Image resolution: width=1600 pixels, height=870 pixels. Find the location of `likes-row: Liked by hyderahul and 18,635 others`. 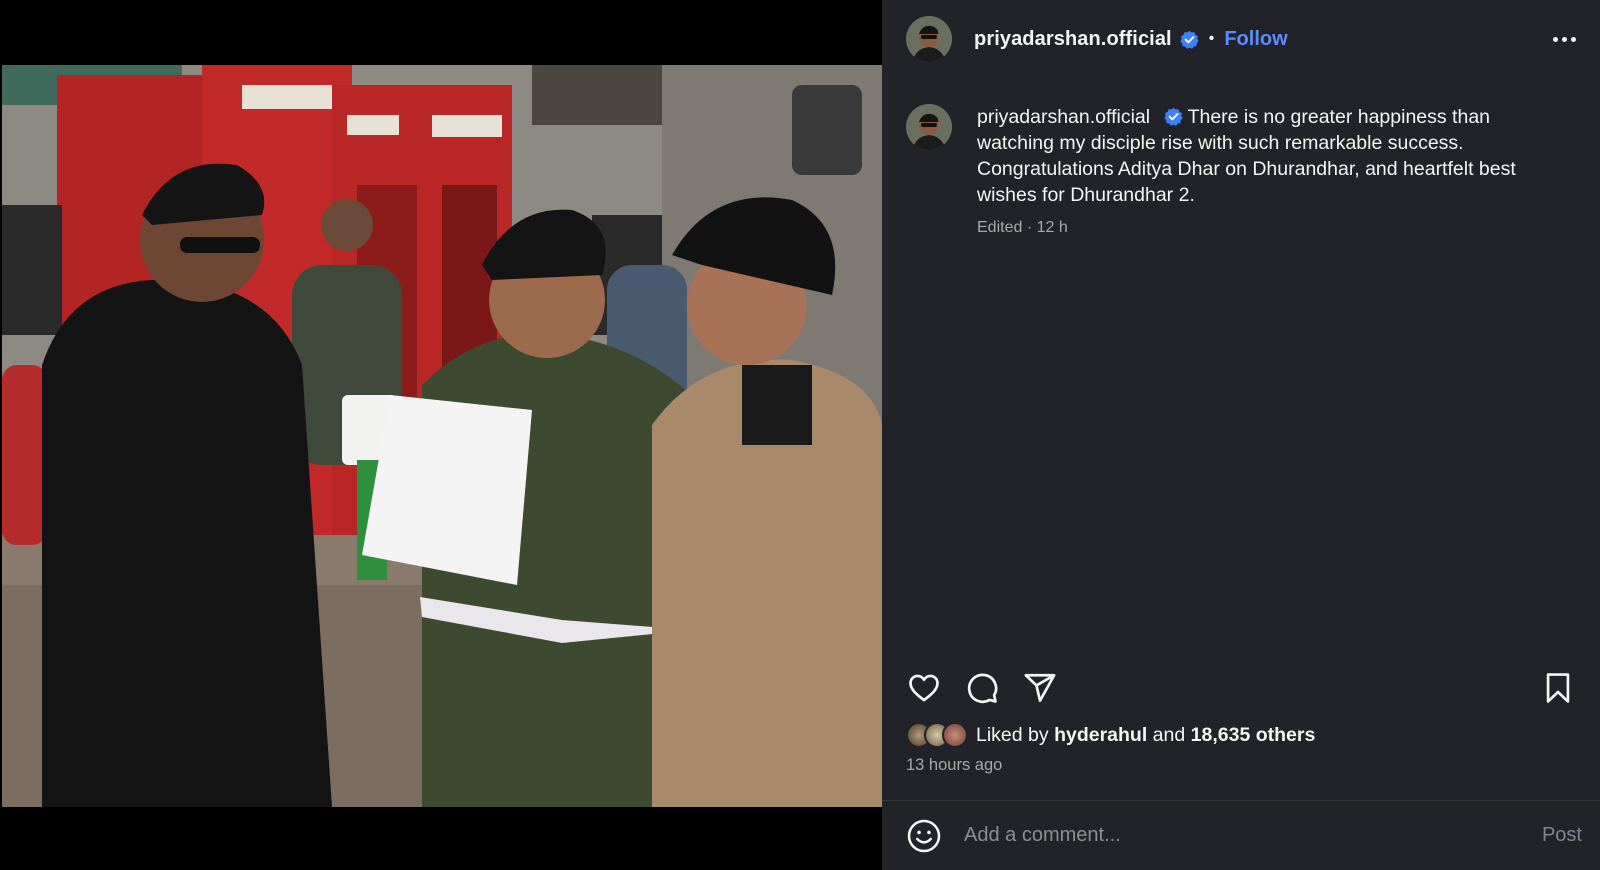

likes-row: Liked by hyderahul and 18,635 others is located at coordinates (1241, 735).